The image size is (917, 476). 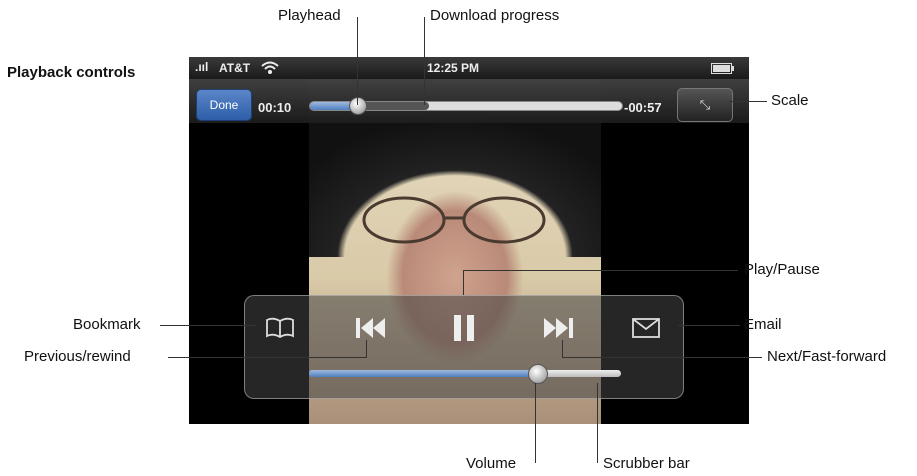 I want to click on next-fast-forward-leader-vertical, so click(x=562, y=349).